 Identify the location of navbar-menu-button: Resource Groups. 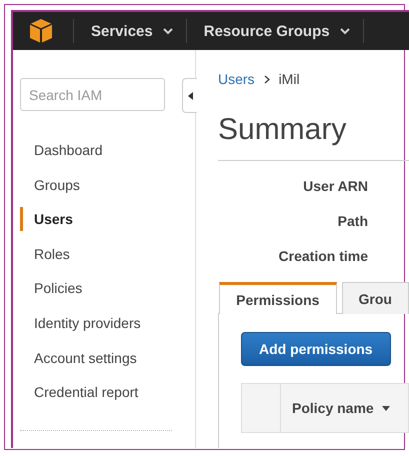
(274, 31).